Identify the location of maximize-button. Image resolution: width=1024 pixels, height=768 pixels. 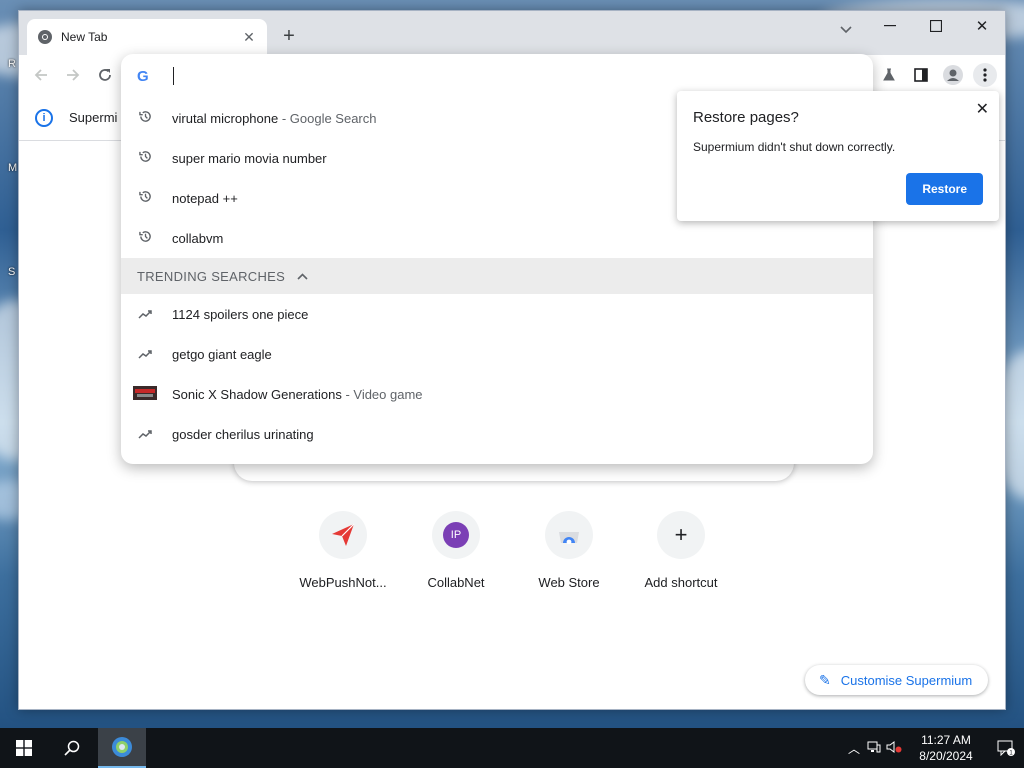
(936, 26).